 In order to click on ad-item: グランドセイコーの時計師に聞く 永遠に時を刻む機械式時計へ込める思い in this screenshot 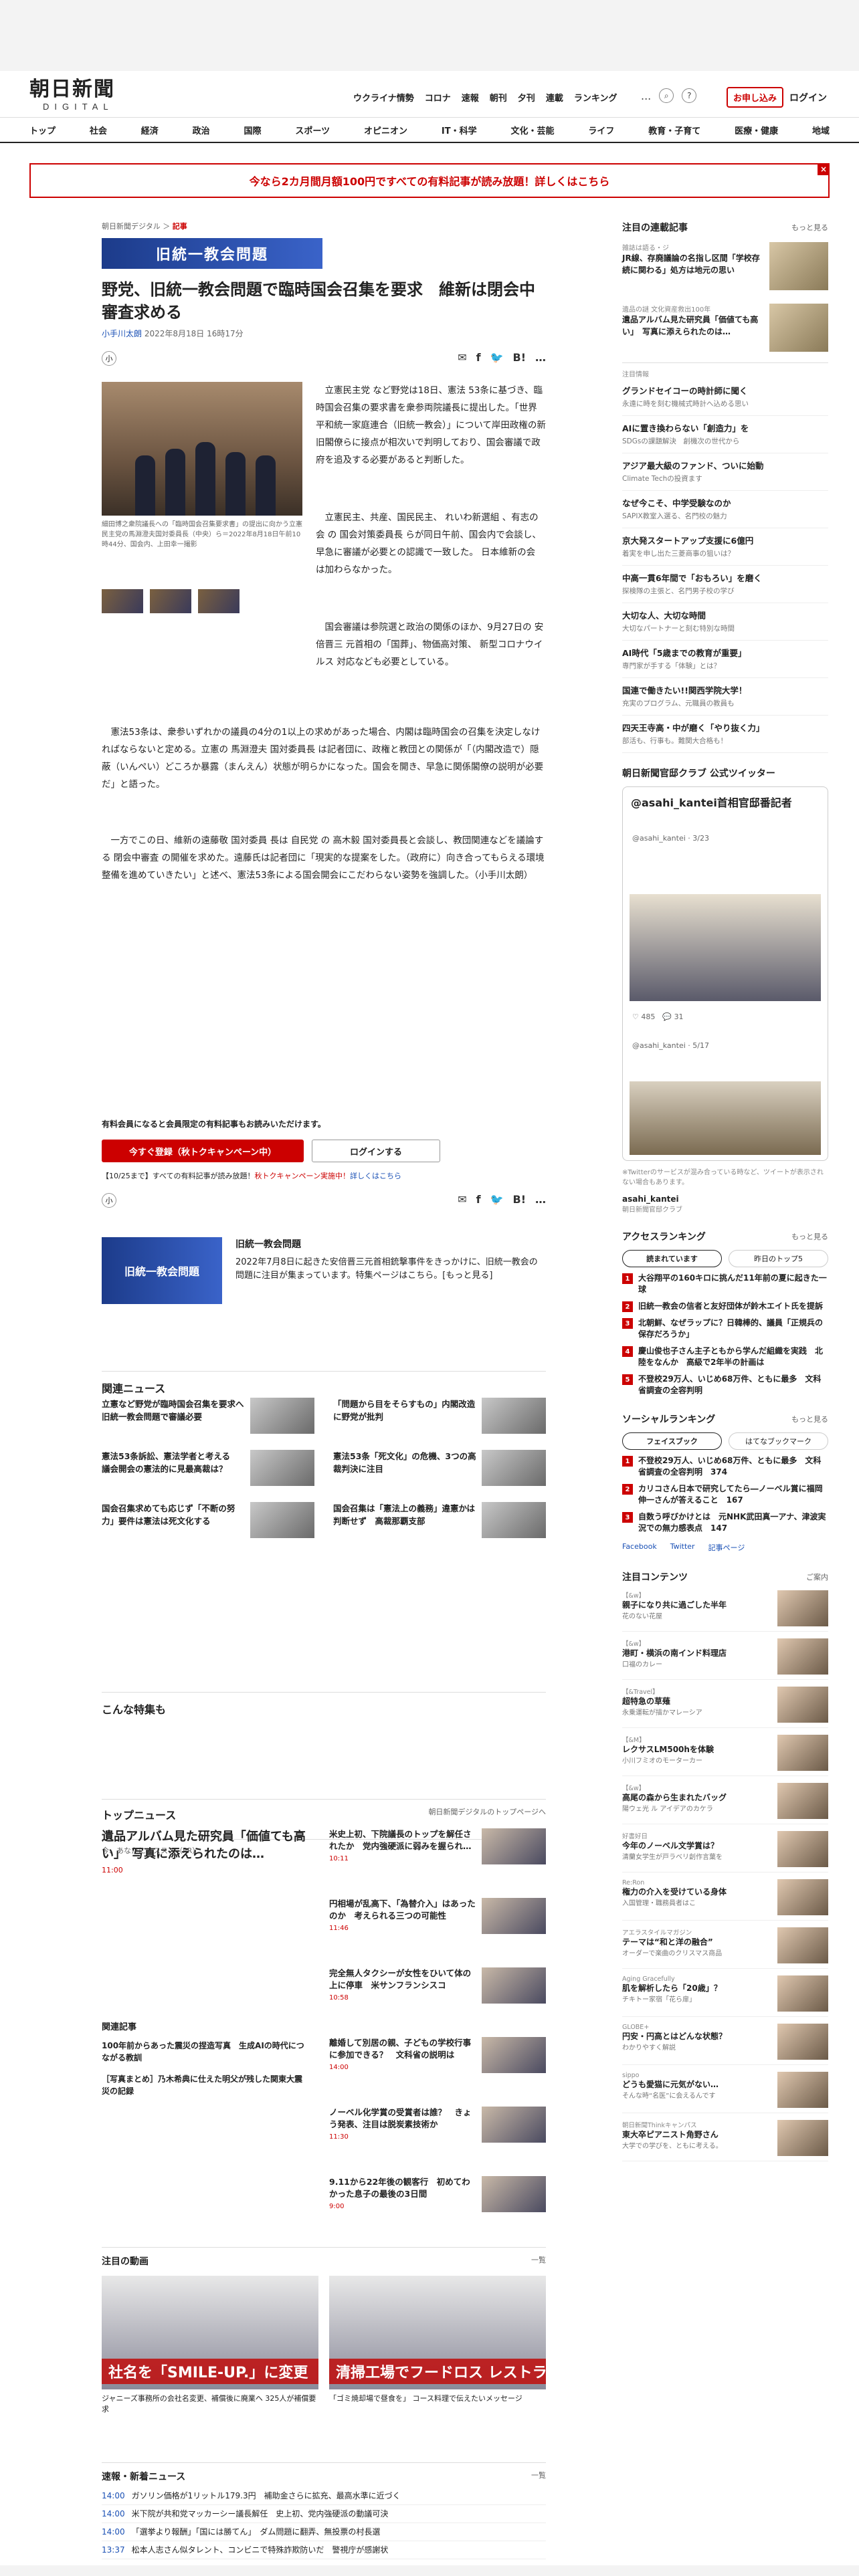, I will do `click(725, 397)`.